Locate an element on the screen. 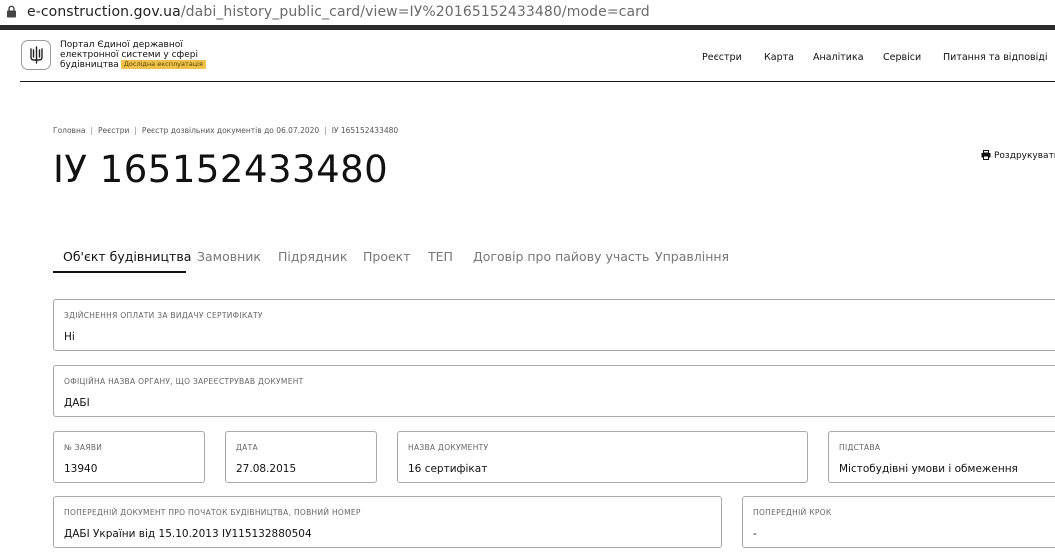 The image size is (1055, 553). tab-share-agreement: Договір про пайову участь is located at coordinates (561, 257).